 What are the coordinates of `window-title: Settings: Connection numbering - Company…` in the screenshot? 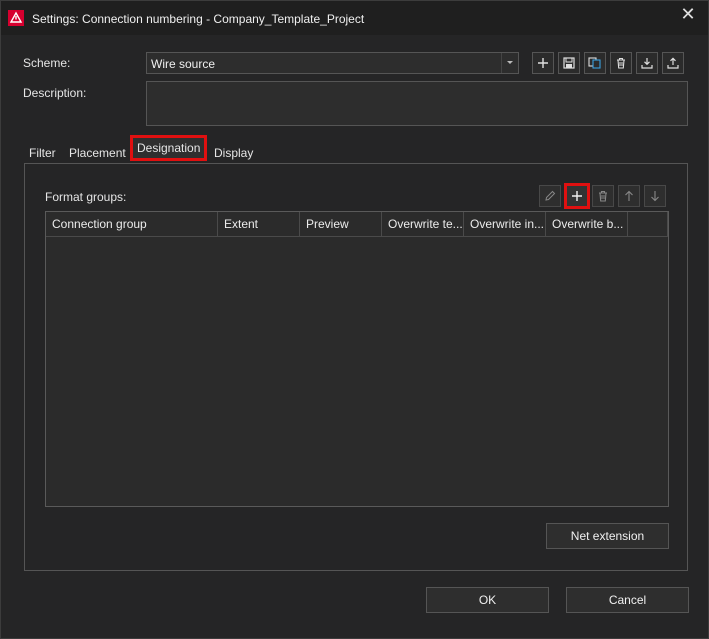 It's located at (198, 19).